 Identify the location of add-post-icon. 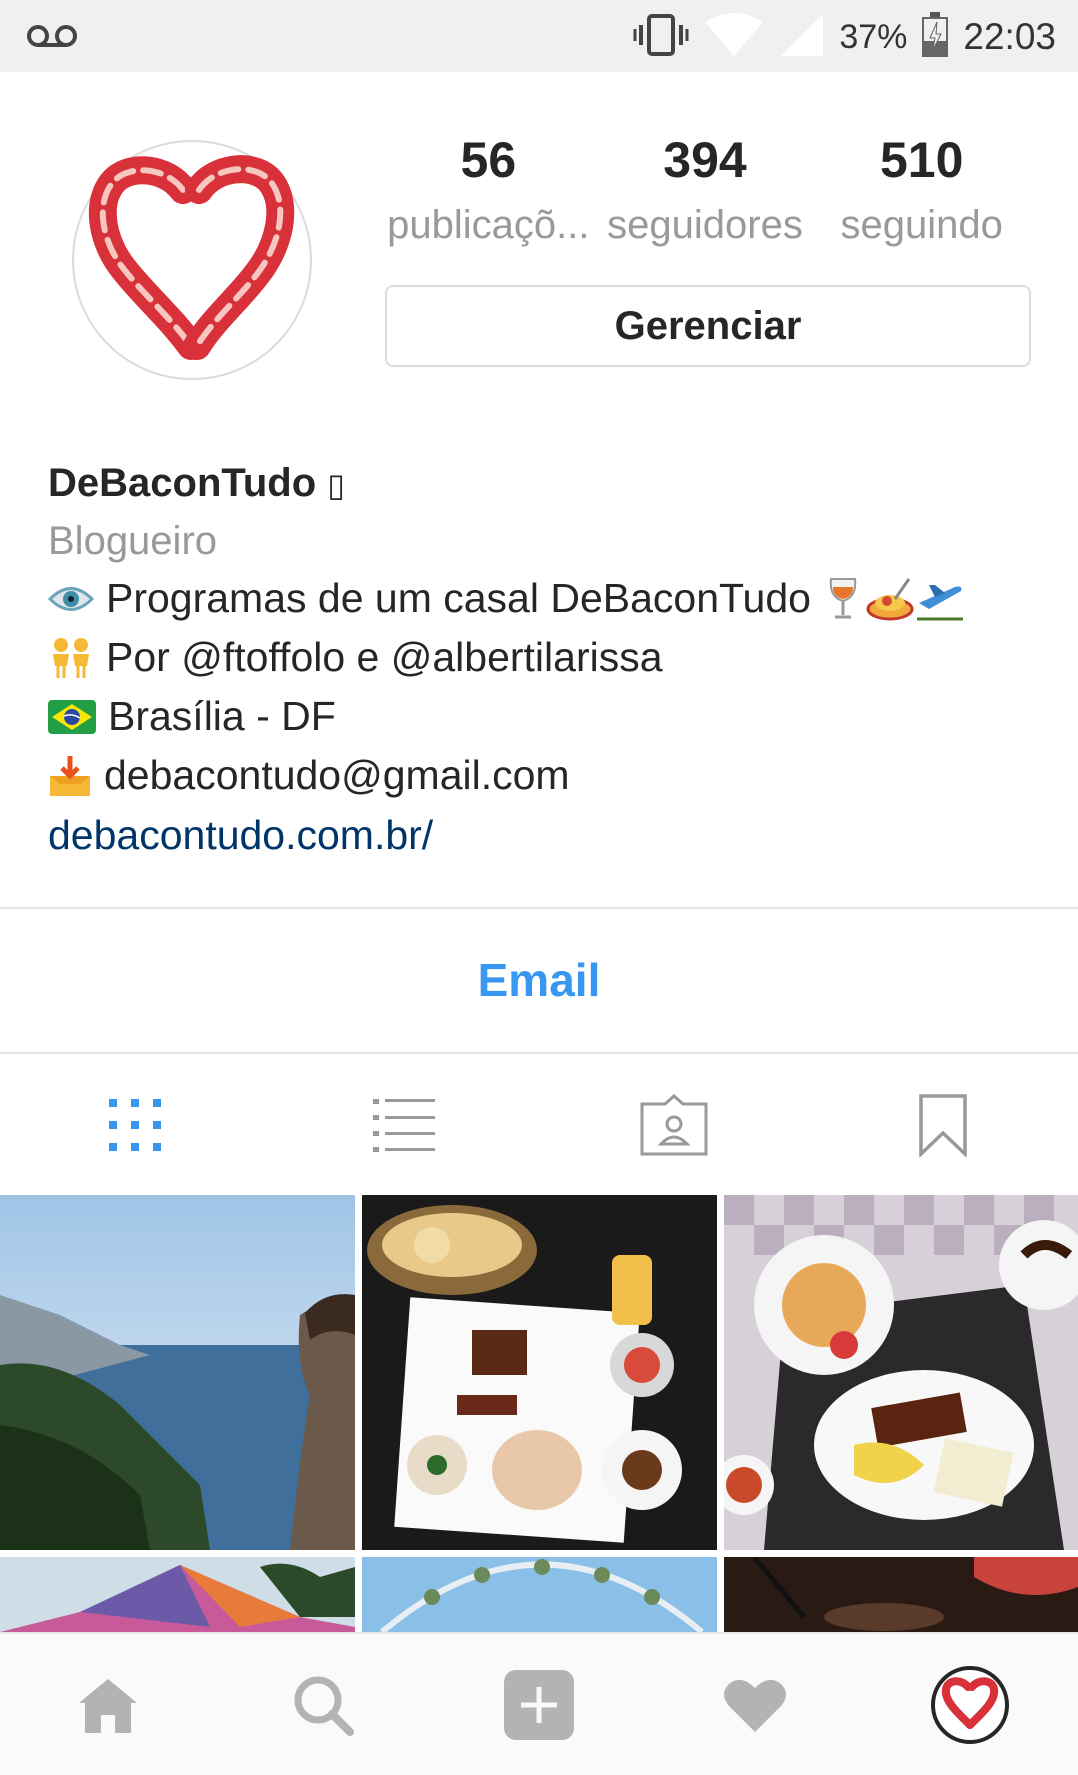
(538, 1704).